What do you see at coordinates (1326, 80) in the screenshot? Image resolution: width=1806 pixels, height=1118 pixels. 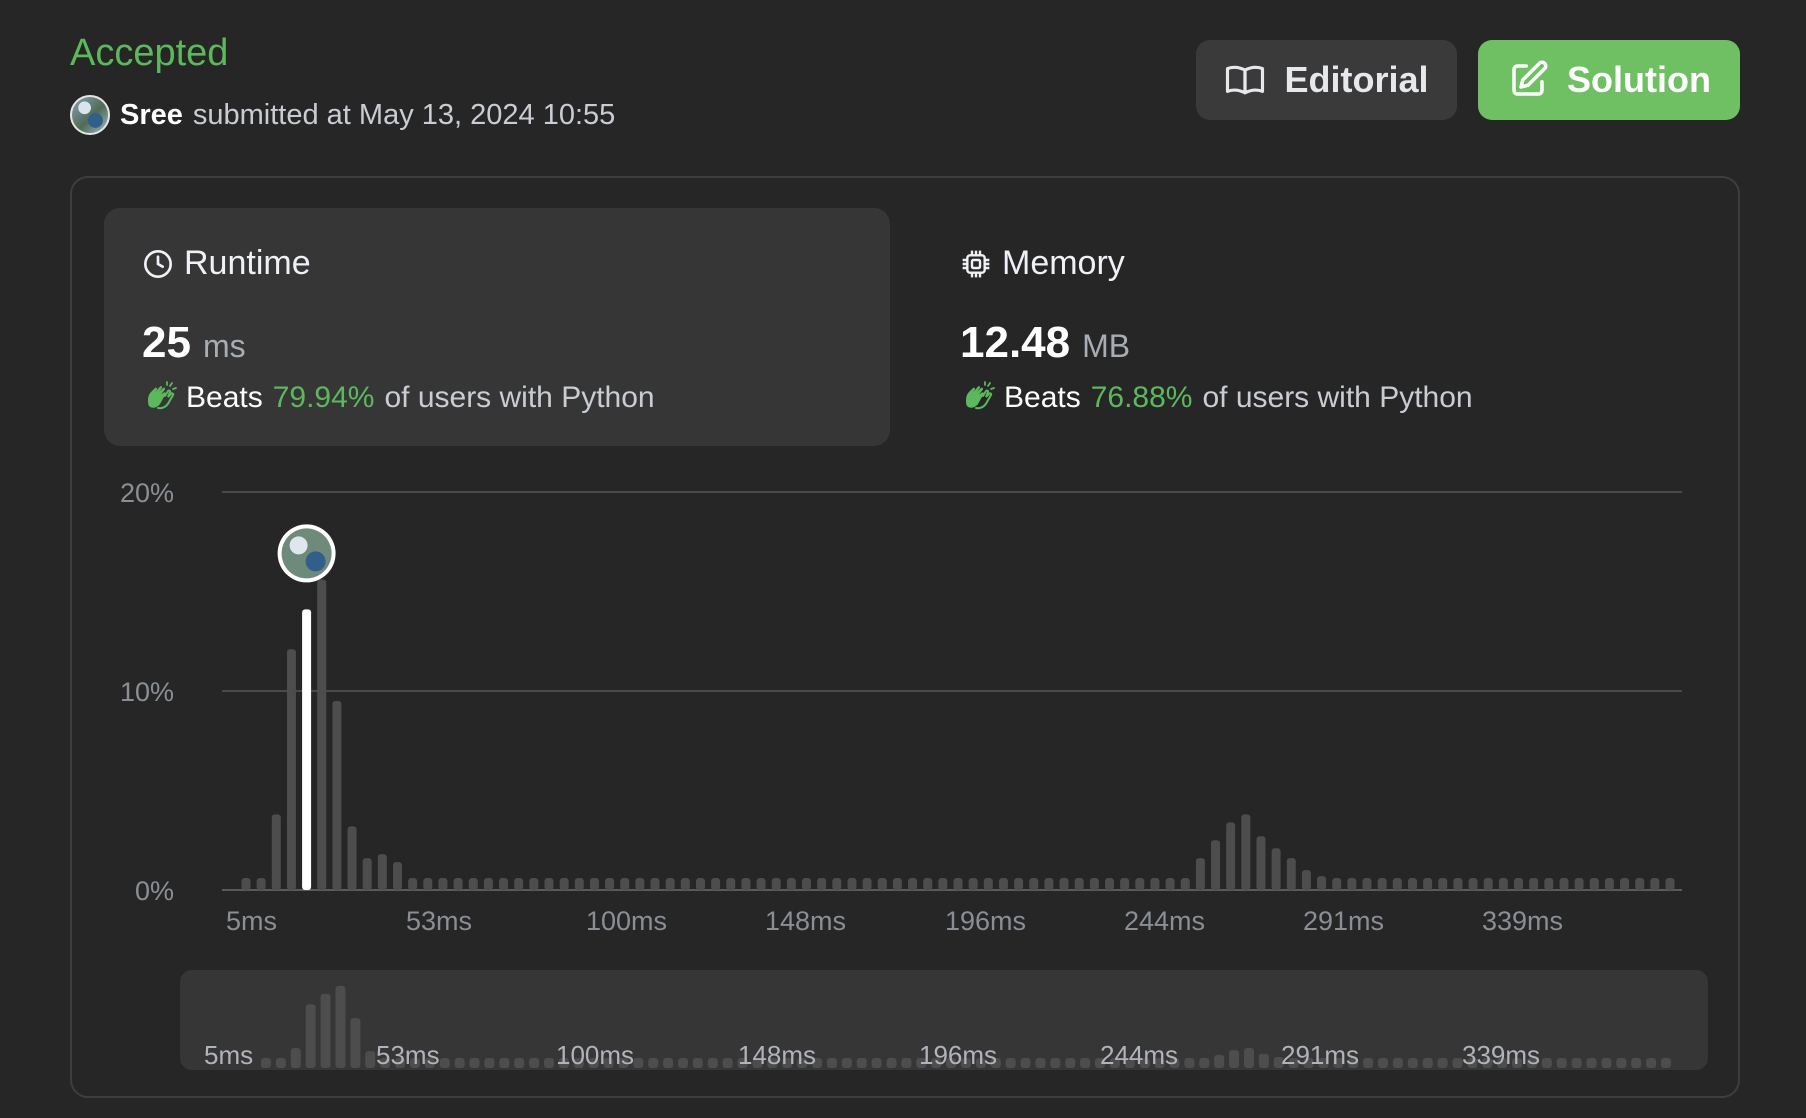 I see `editorial-button: Editorial` at bounding box center [1326, 80].